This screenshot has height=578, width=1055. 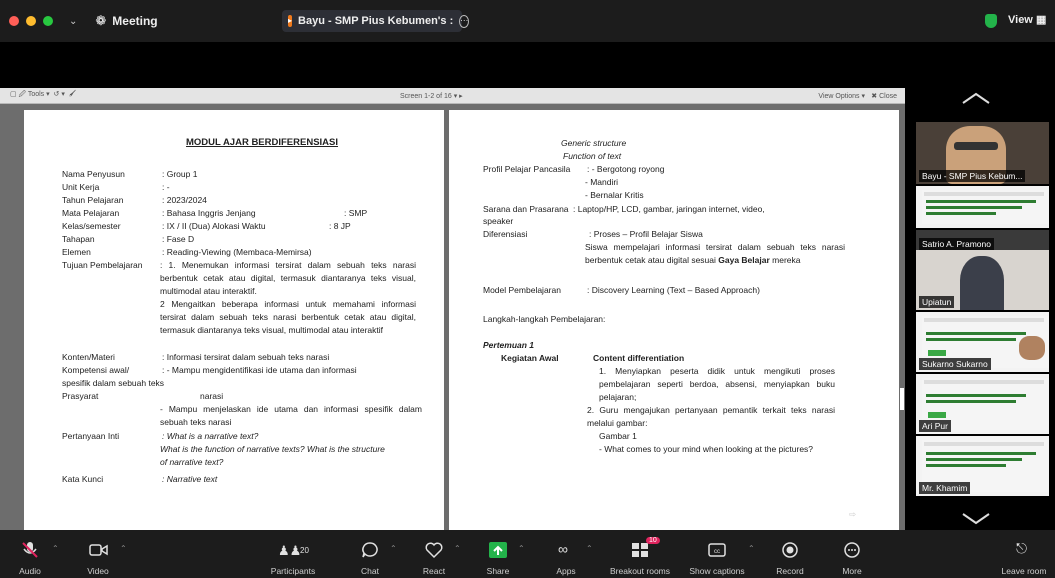 What do you see at coordinates (166, 187) in the screenshot?
I see `field-value: : -` at bounding box center [166, 187].